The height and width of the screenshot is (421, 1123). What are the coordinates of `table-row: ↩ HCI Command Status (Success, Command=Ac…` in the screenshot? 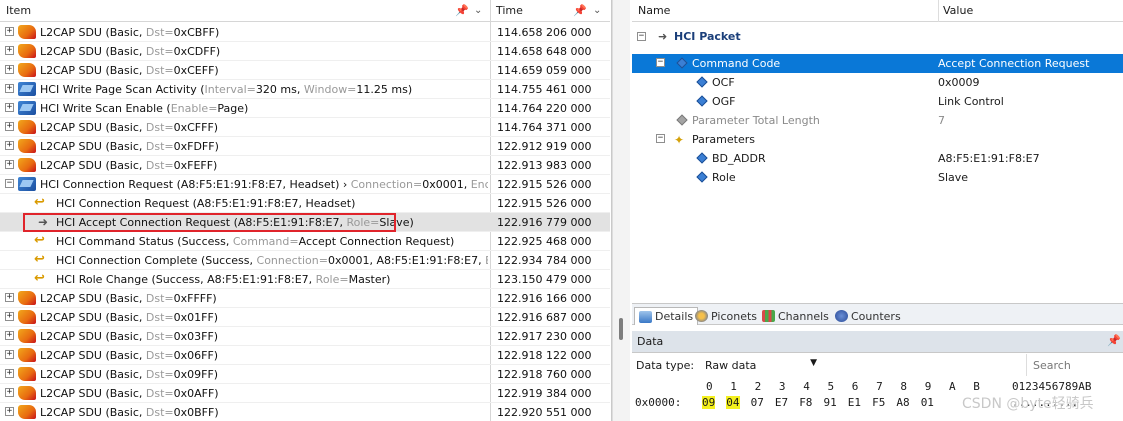 It's located at (305, 241).